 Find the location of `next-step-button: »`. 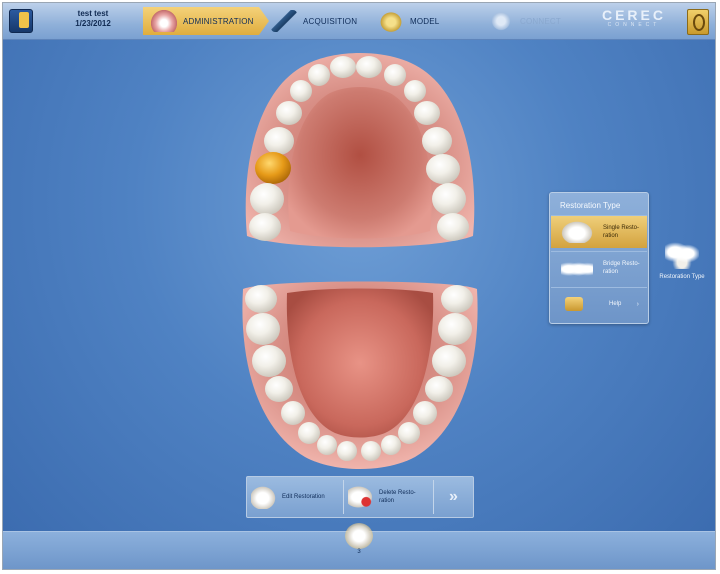

next-step-button: » is located at coordinates (451, 497).